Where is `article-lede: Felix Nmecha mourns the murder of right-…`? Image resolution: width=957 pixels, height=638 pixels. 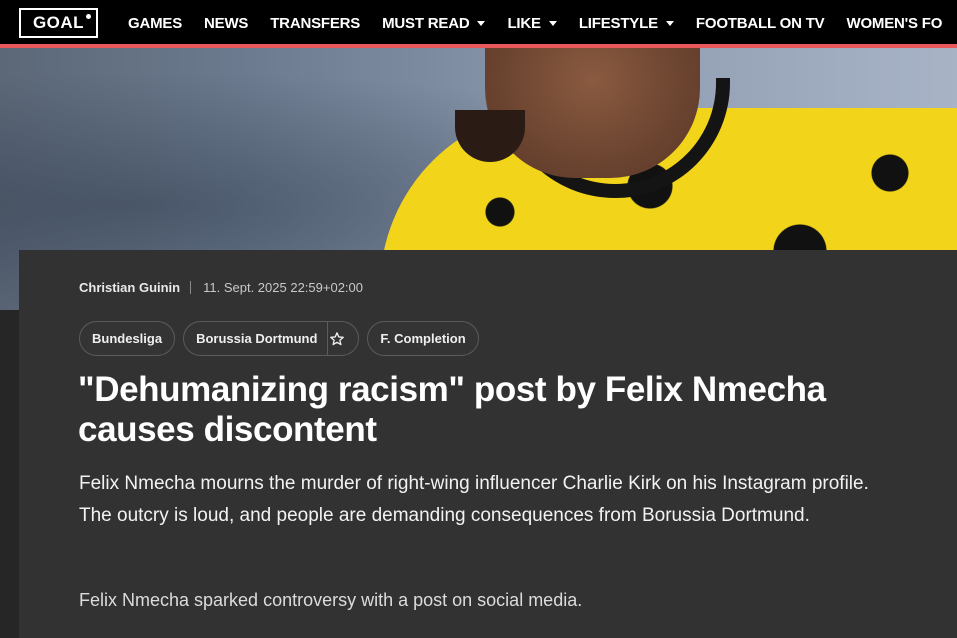
article-lede: Felix Nmecha mourns the murder of right-… is located at coordinates (474, 499).